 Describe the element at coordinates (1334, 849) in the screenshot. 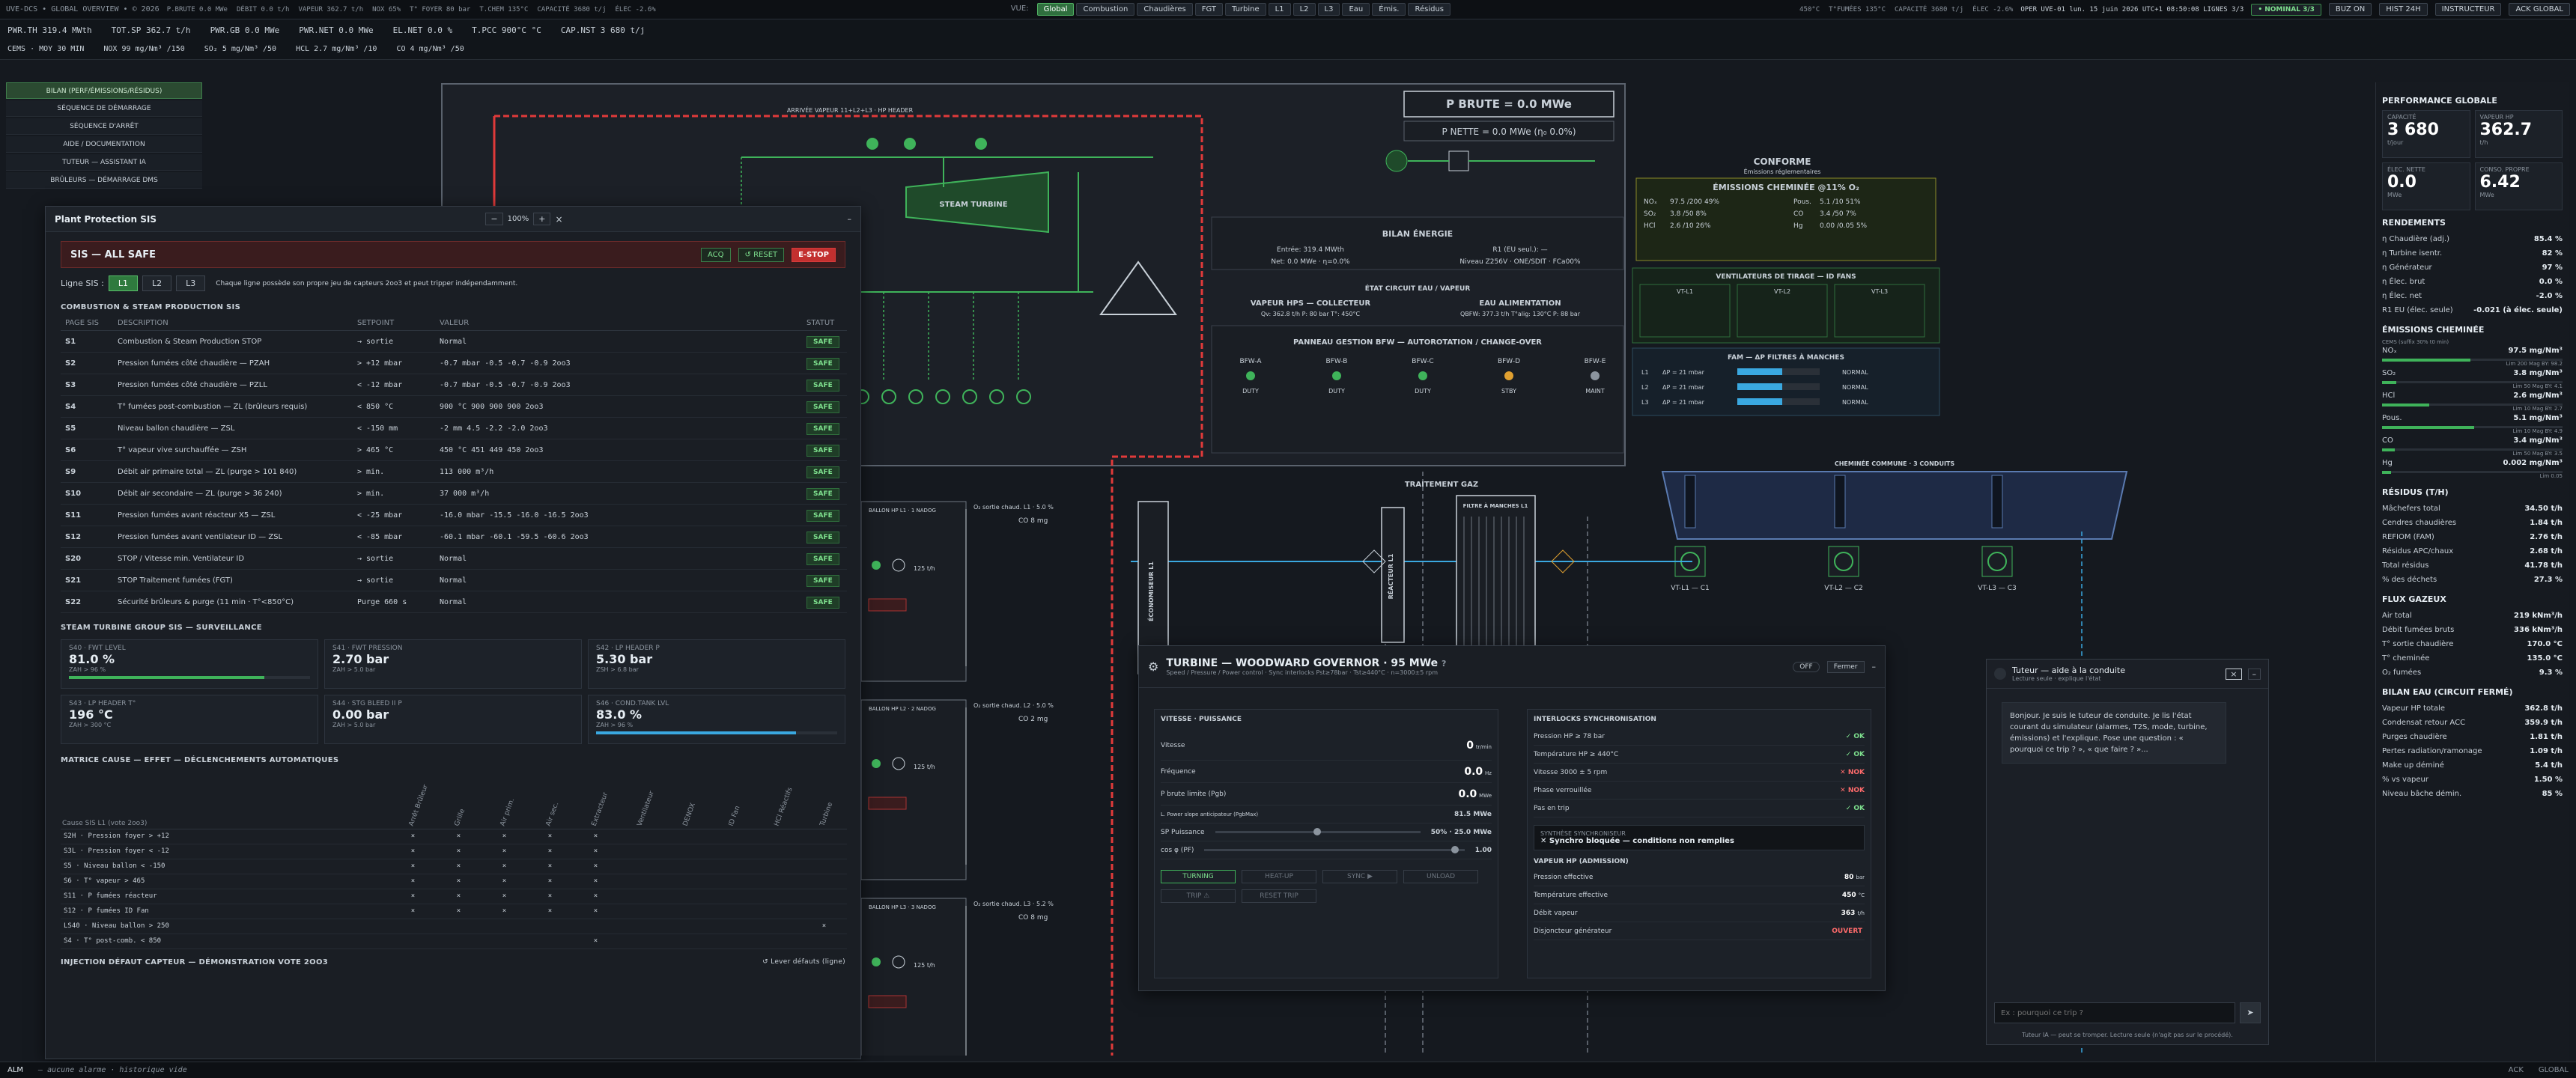

I see `pf-slider` at that location.